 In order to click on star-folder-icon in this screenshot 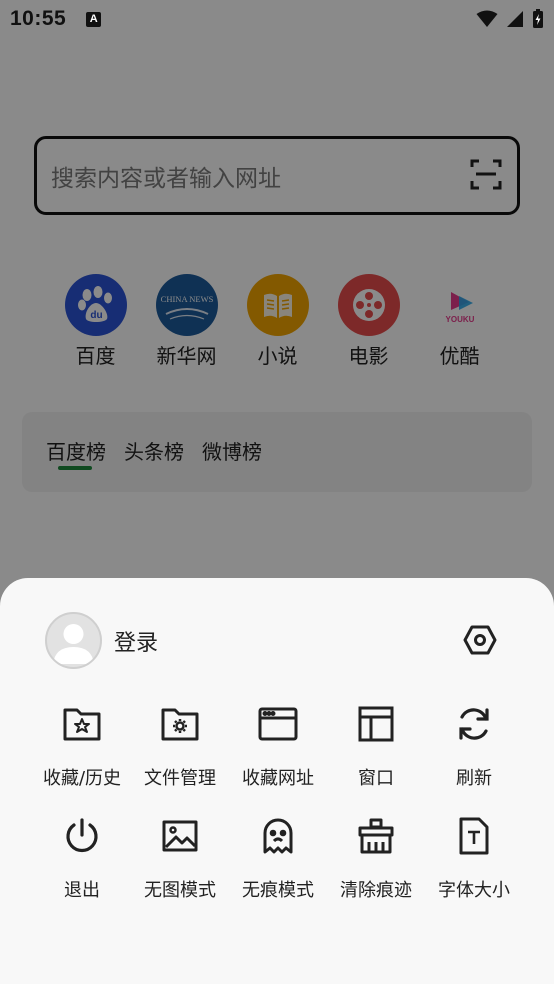, I will do `click(82, 724)`.